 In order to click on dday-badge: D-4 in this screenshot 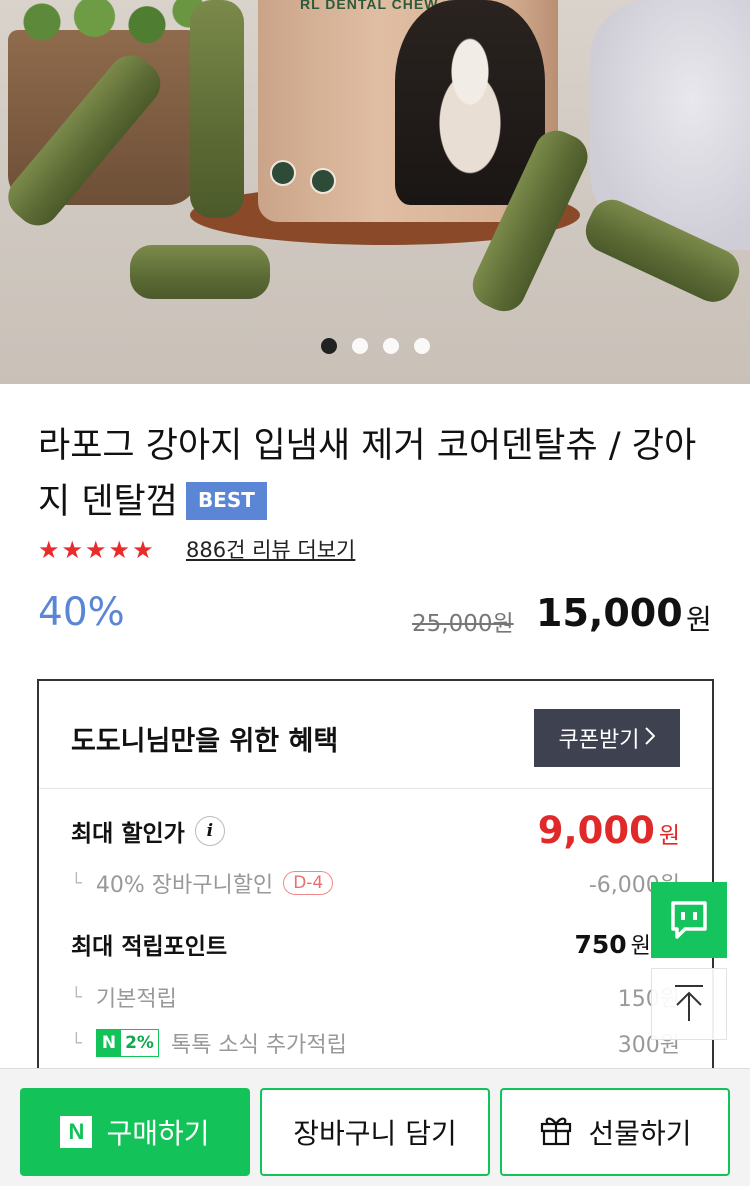, I will do `click(308, 883)`.